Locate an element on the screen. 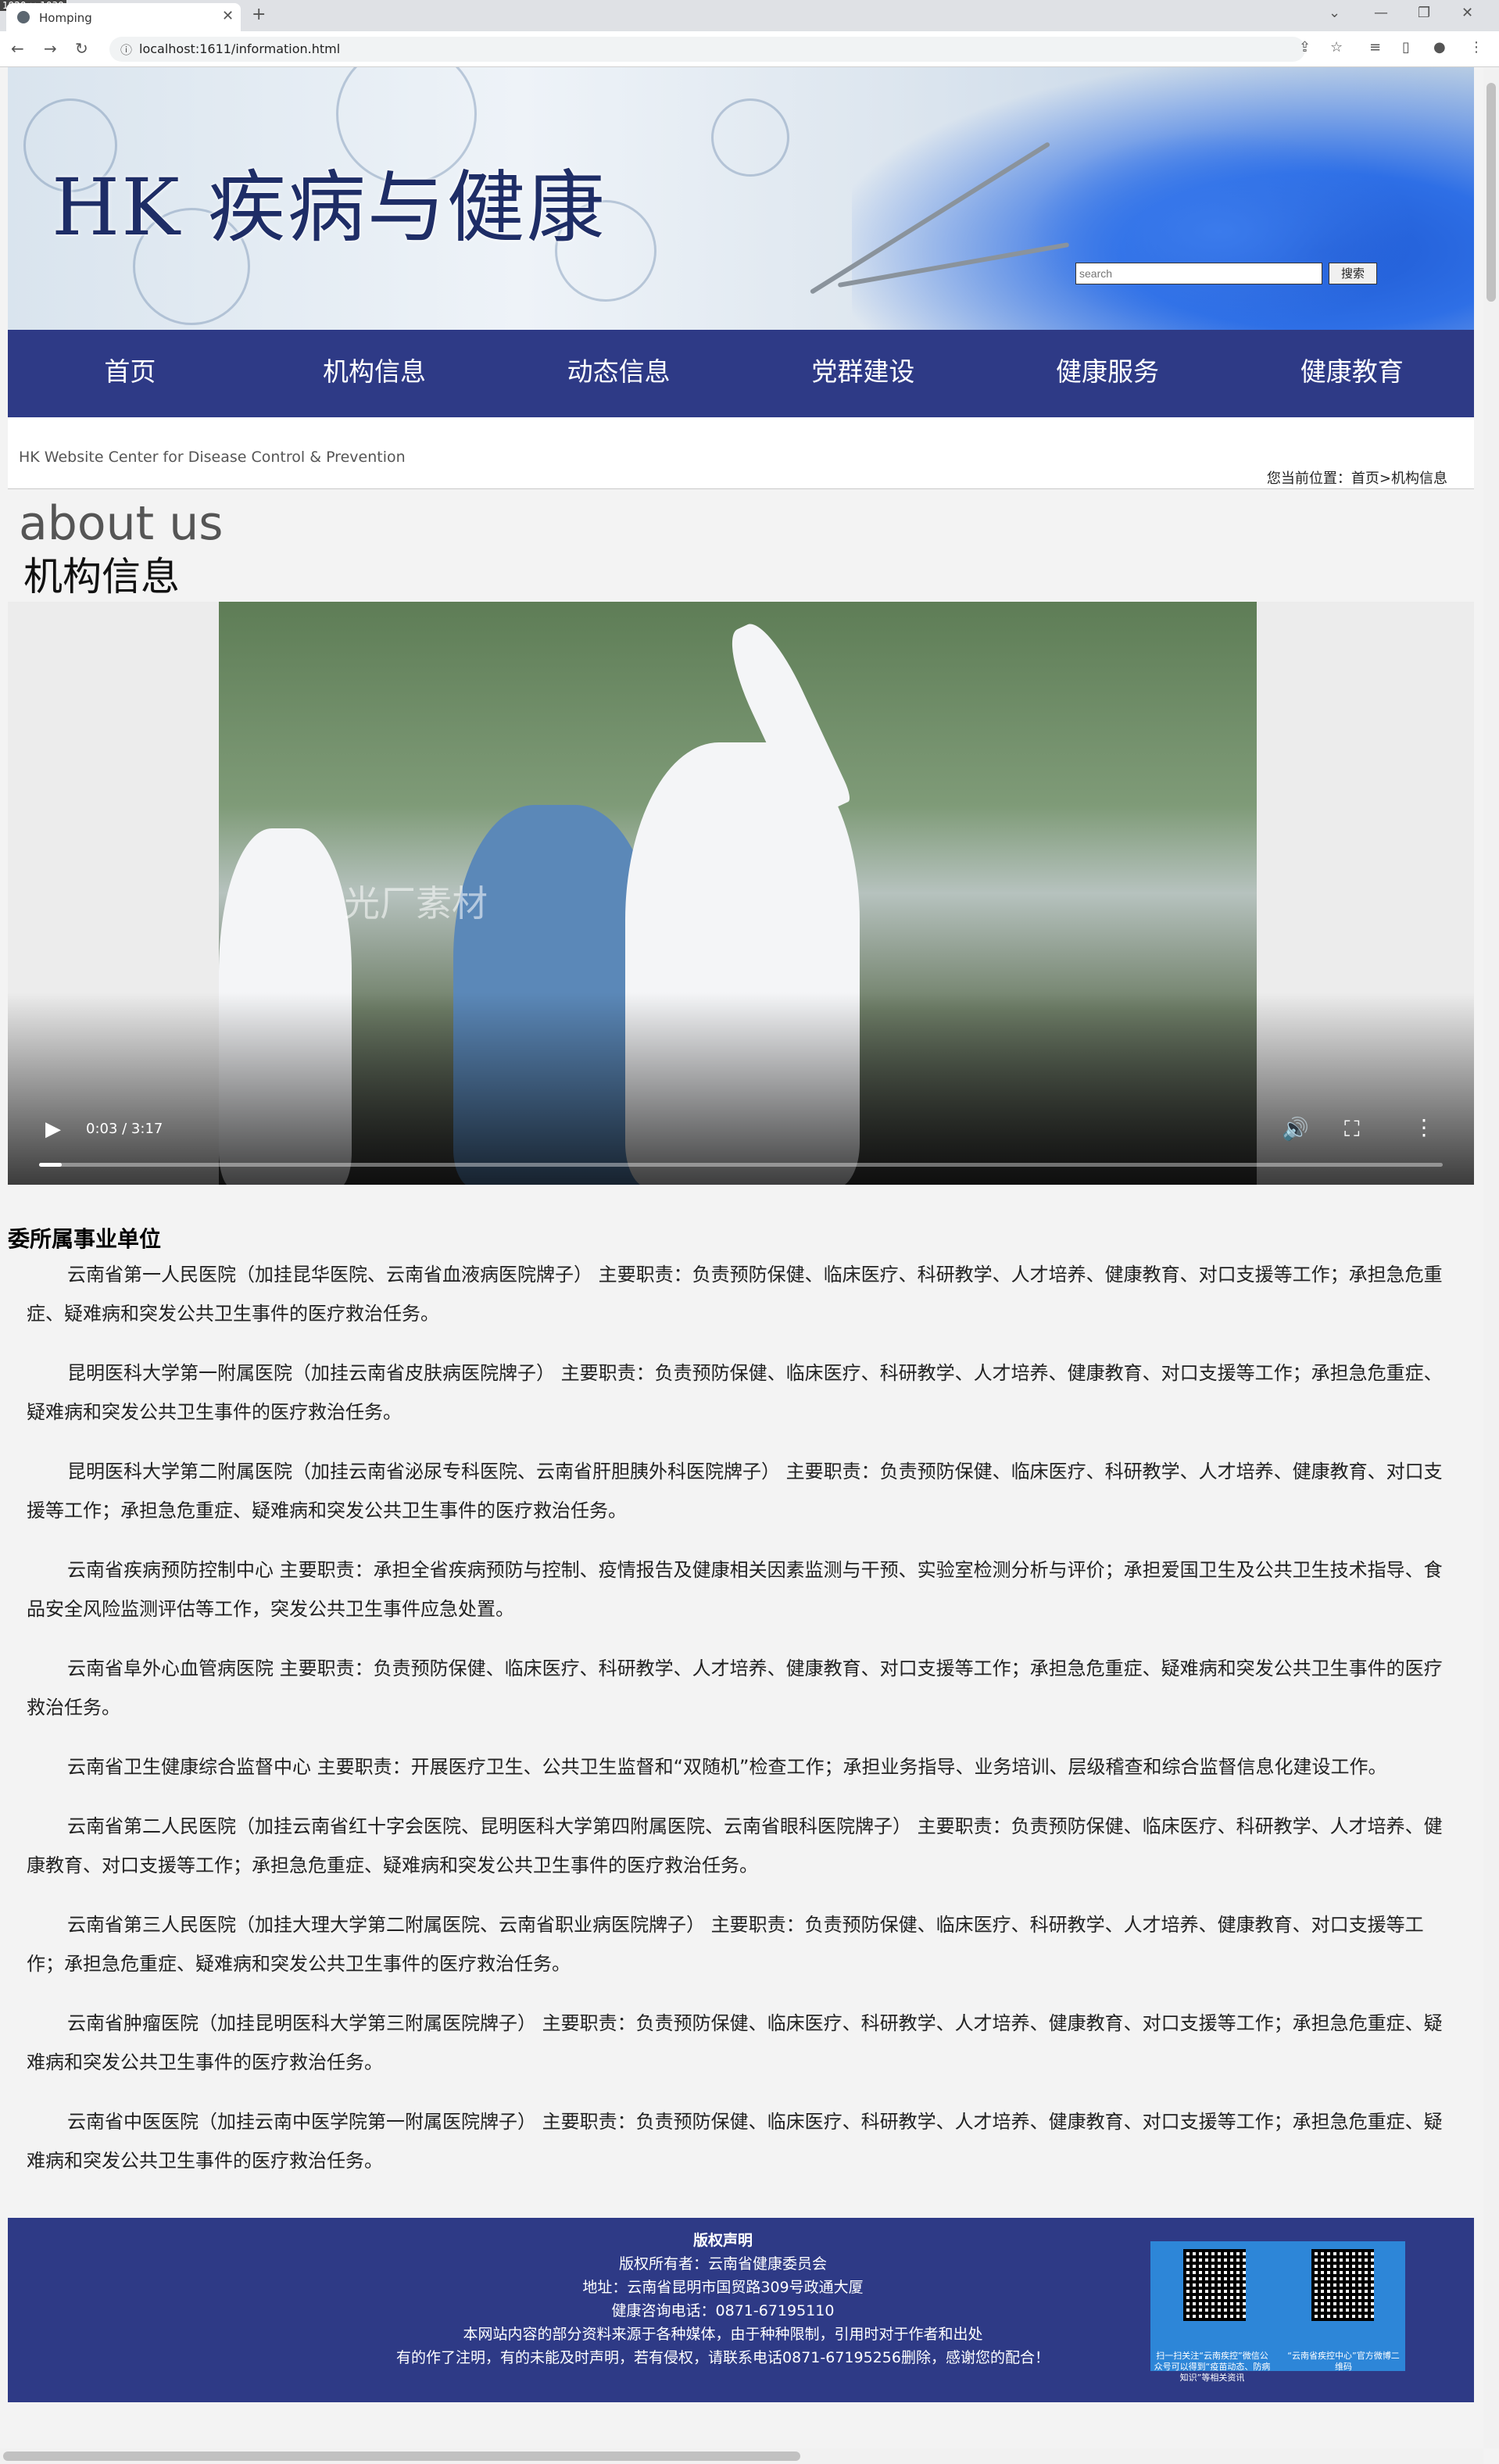 This screenshot has width=1499, height=2464. bookmark-star-icon: ☆ is located at coordinates (1336, 47).